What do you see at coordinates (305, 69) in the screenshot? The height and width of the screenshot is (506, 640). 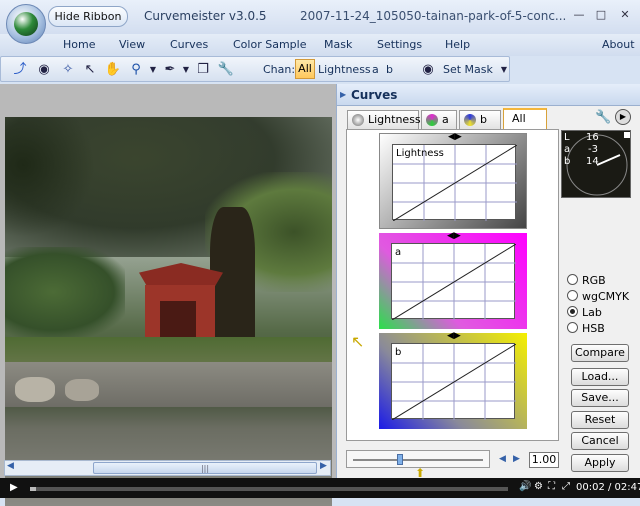 I see `channel-all-button: All` at bounding box center [305, 69].